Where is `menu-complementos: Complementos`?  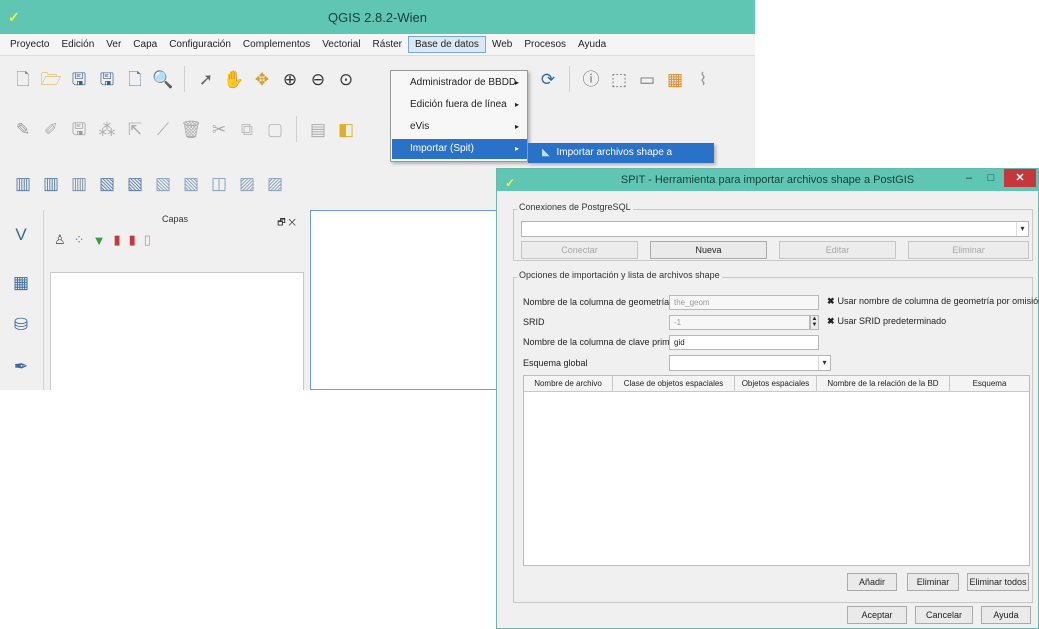 menu-complementos: Complementos is located at coordinates (276, 44).